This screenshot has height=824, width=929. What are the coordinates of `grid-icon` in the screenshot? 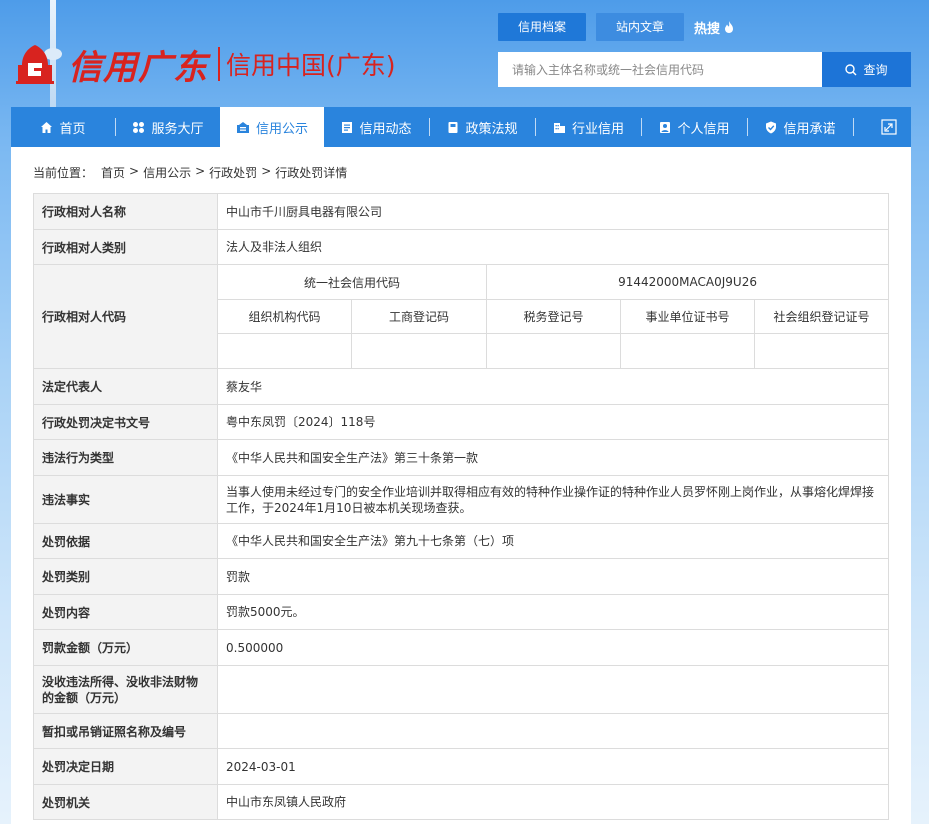 It's located at (138, 127).